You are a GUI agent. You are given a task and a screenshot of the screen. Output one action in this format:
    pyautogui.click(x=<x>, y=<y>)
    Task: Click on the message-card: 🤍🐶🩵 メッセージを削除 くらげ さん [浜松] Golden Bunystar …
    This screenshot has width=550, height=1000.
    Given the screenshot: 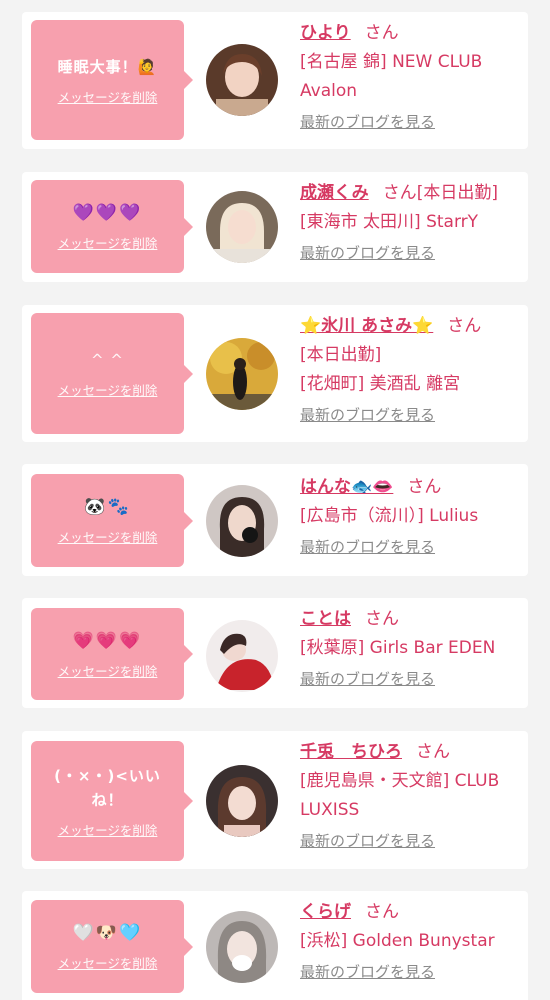 What is the action you would take?
    pyautogui.click(x=275, y=945)
    